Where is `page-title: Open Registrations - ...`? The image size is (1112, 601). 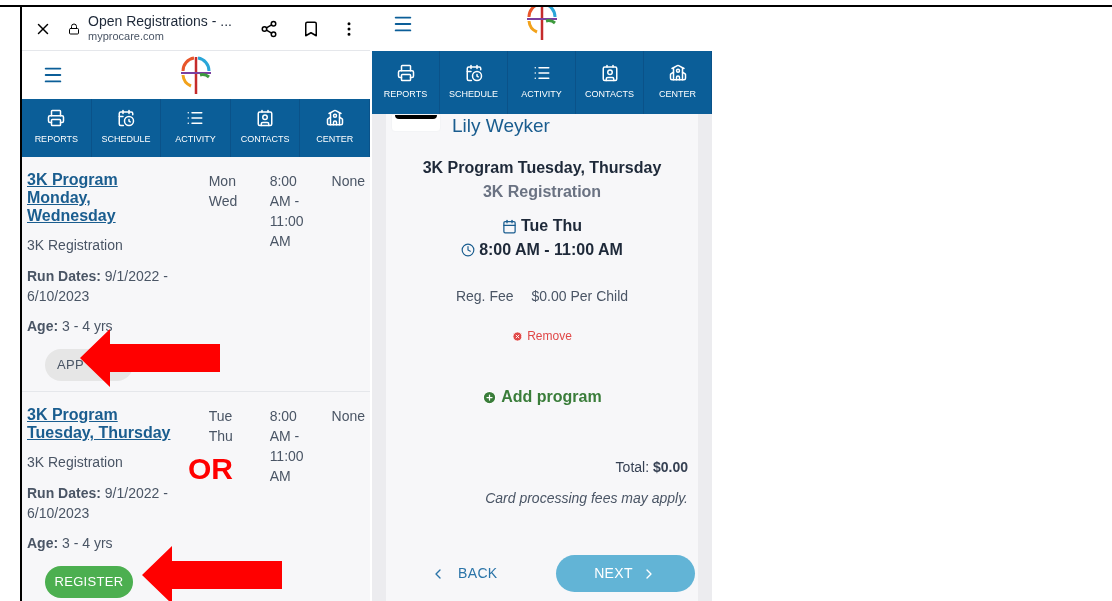 page-title: Open Registrations - ... is located at coordinates (160, 21).